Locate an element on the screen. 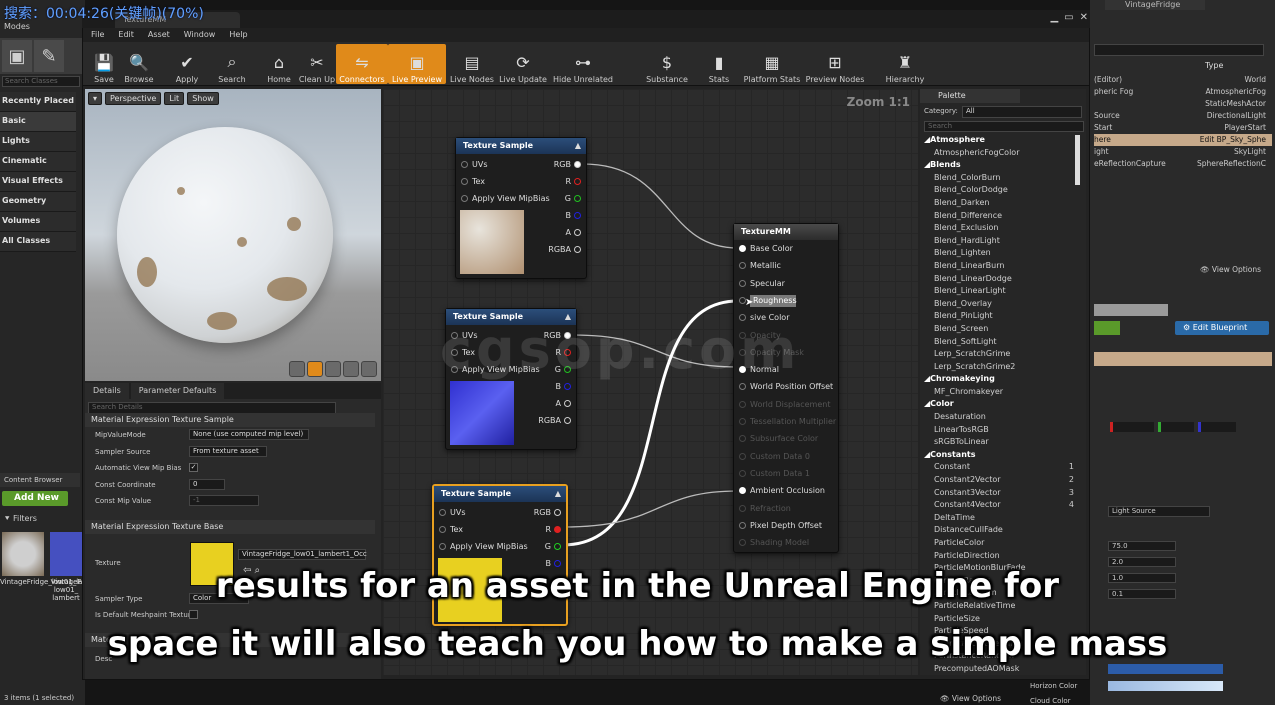  tab-details: Details is located at coordinates (107, 391).